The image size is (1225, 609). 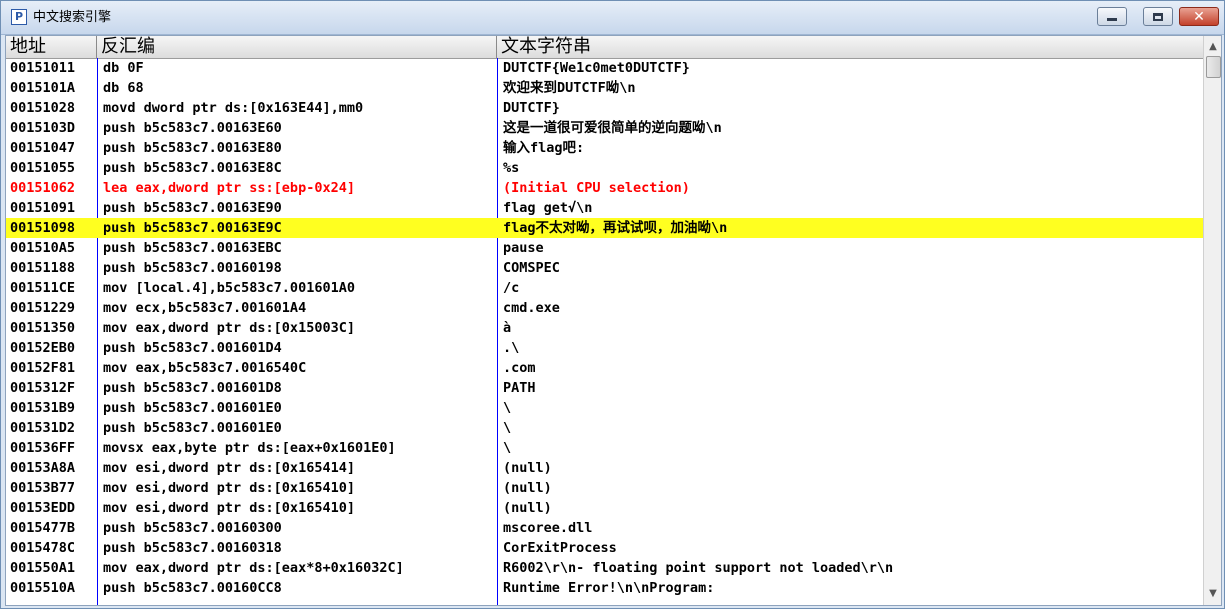 I want to click on disassembly-cell: push b5c583c7.00163E60, so click(x=192, y=128).